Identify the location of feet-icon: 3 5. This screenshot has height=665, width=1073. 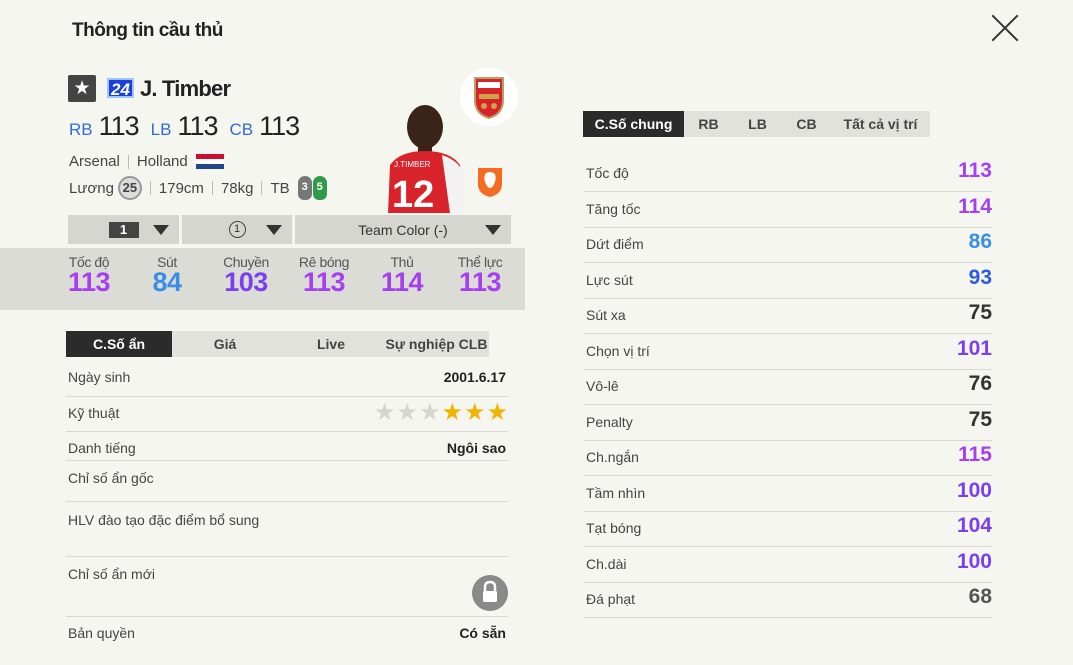
(312, 188).